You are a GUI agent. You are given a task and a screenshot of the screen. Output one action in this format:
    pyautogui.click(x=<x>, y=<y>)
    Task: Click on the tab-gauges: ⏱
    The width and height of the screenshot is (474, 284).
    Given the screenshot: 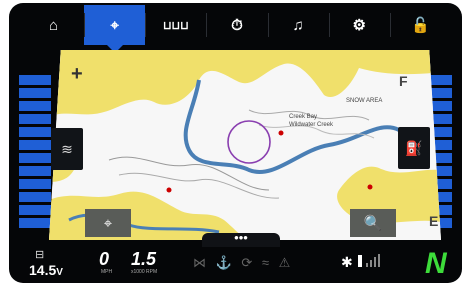 What is the action you would take?
    pyautogui.click(x=236, y=25)
    